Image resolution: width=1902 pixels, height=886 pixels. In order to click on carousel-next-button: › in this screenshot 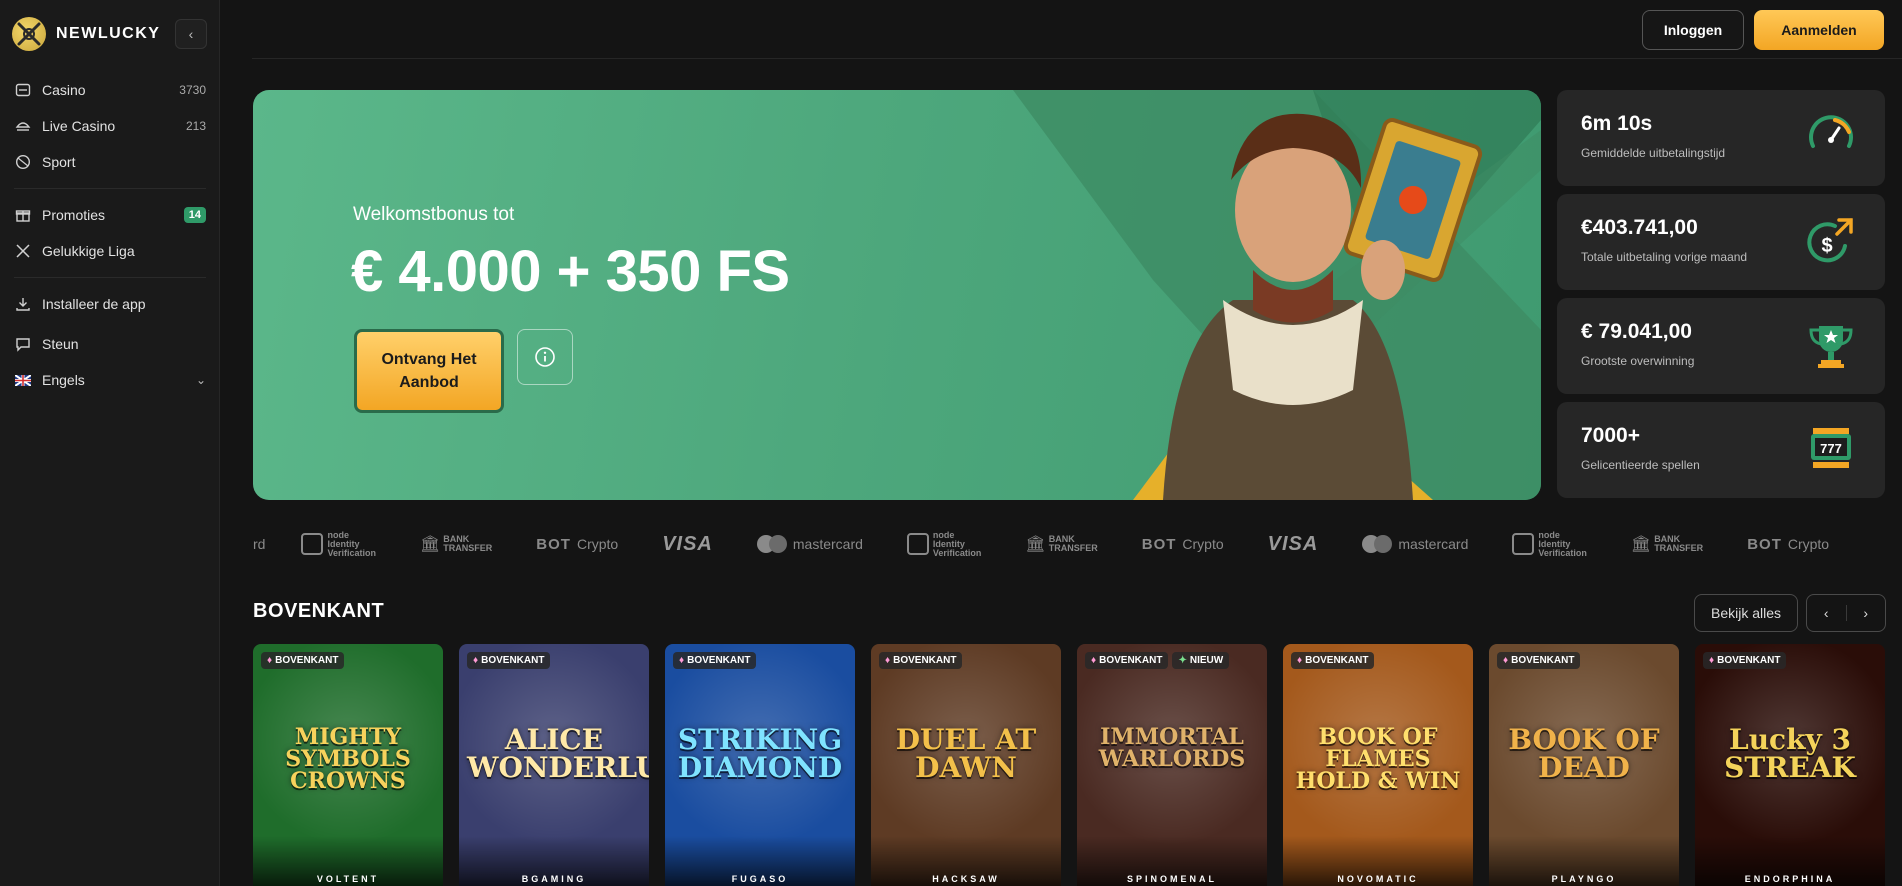, I will do `click(1866, 613)`.